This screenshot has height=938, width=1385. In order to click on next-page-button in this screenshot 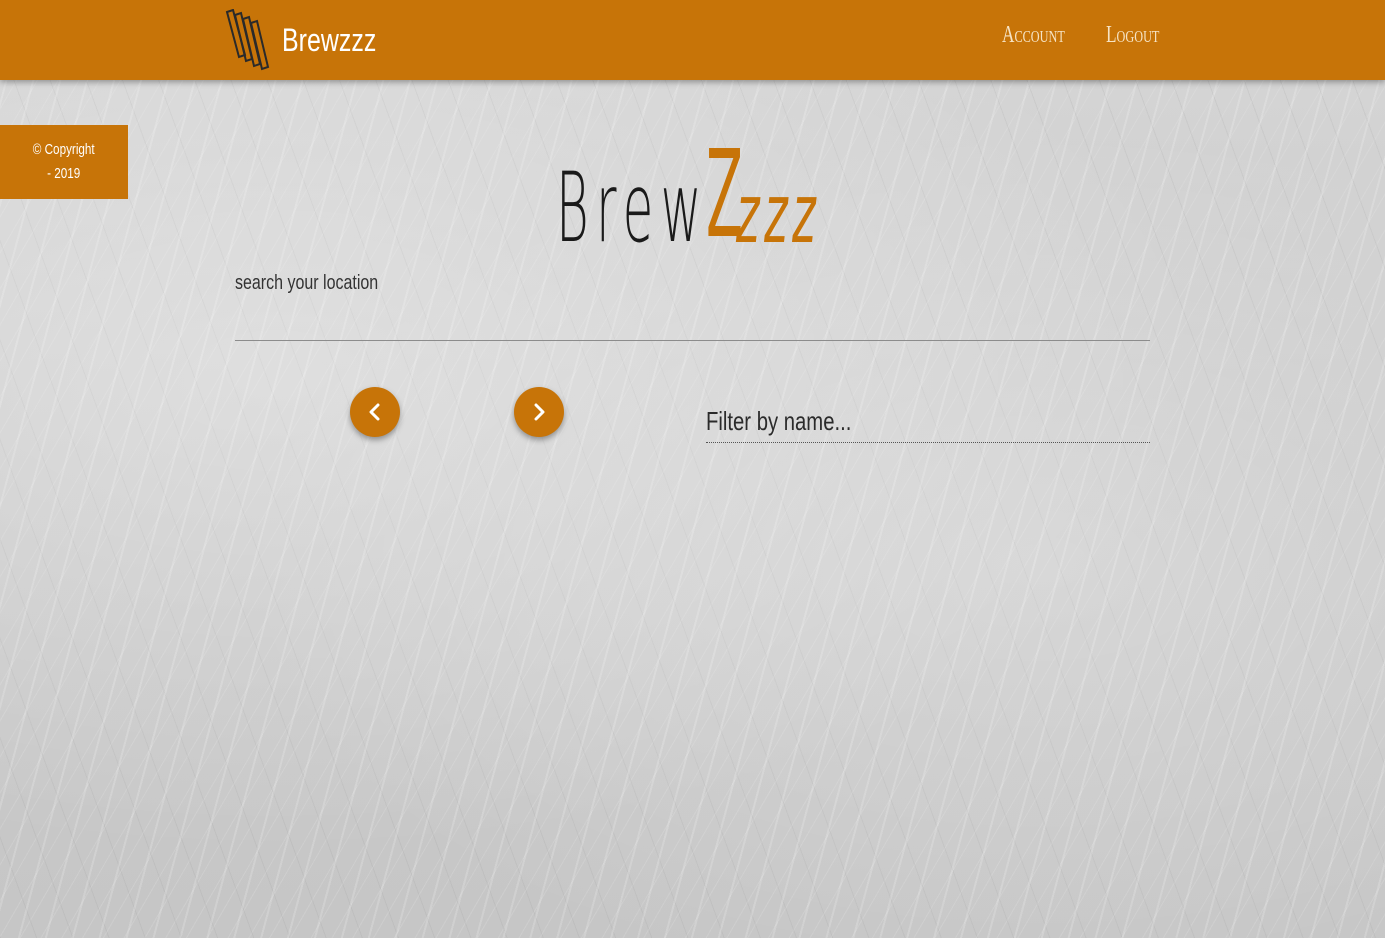, I will do `click(539, 412)`.